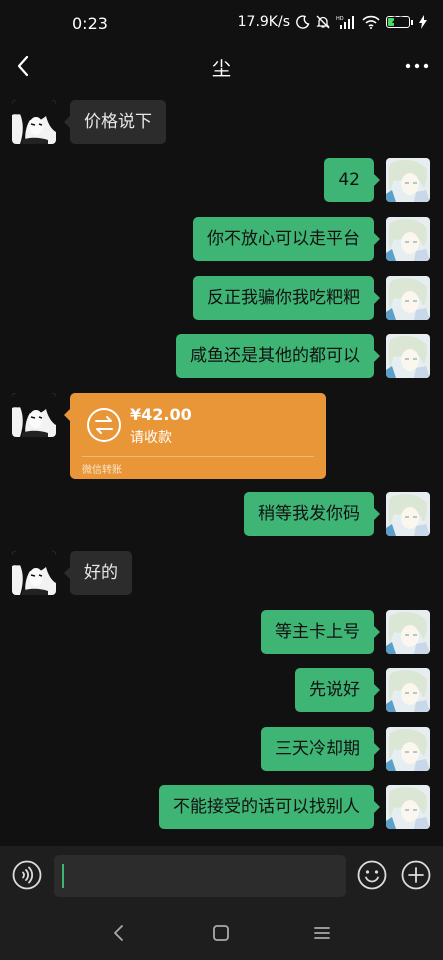 Image resolution: width=443 pixels, height=960 pixels. What do you see at coordinates (90, 23) in the screenshot?
I see `status-time: 0:23` at bounding box center [90, 23].